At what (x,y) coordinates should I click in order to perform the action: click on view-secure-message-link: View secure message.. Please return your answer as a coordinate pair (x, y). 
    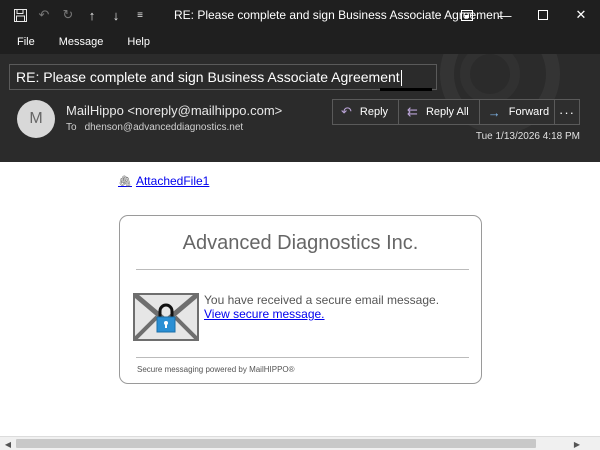
    Looking at the image, I should click on (264, 314).